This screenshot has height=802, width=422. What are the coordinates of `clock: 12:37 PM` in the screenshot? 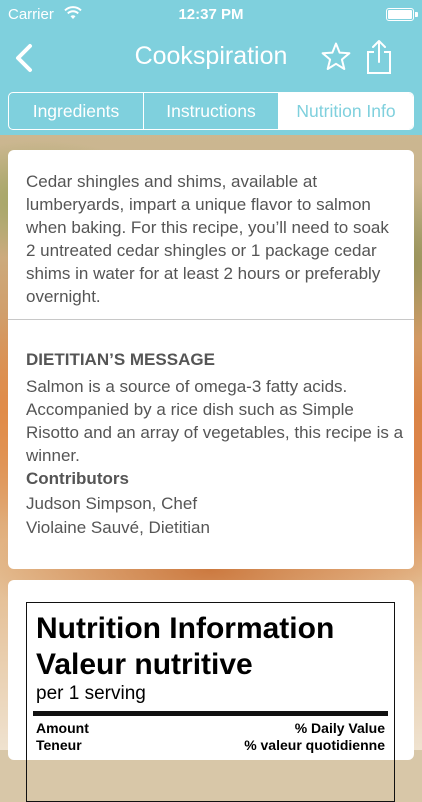 It's located at (211, 14).